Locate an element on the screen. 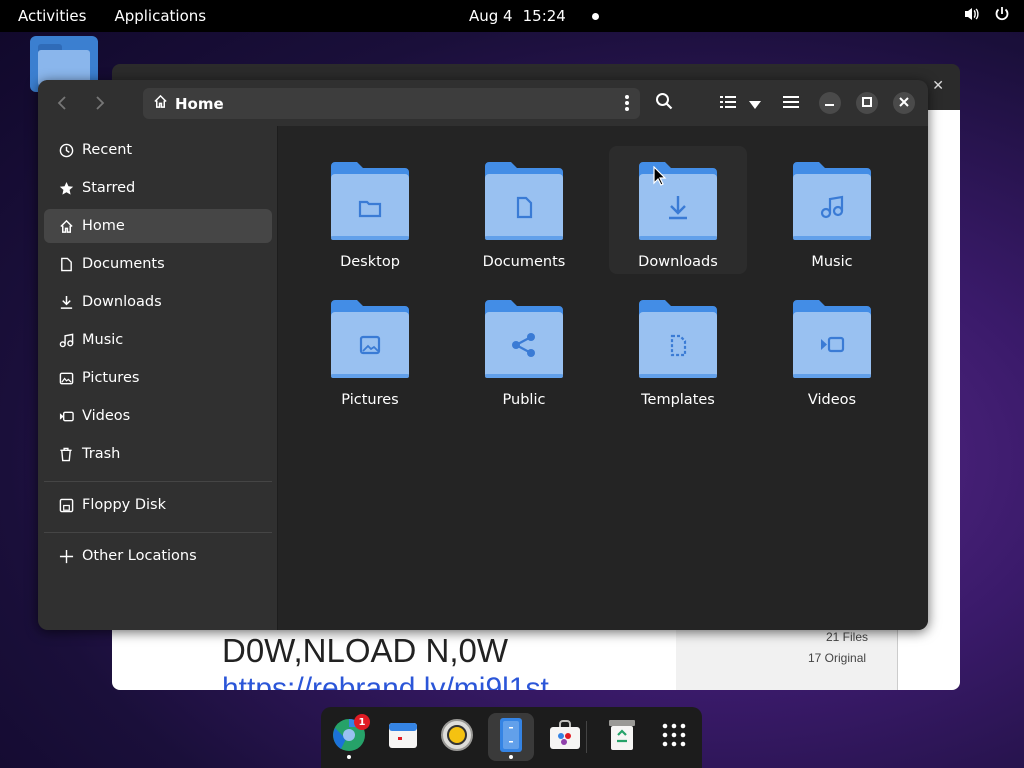 Image resolution: width=1024 pixels, height=768 pixels. clock-date: Aug 4 is located at coordinates (491, 16).